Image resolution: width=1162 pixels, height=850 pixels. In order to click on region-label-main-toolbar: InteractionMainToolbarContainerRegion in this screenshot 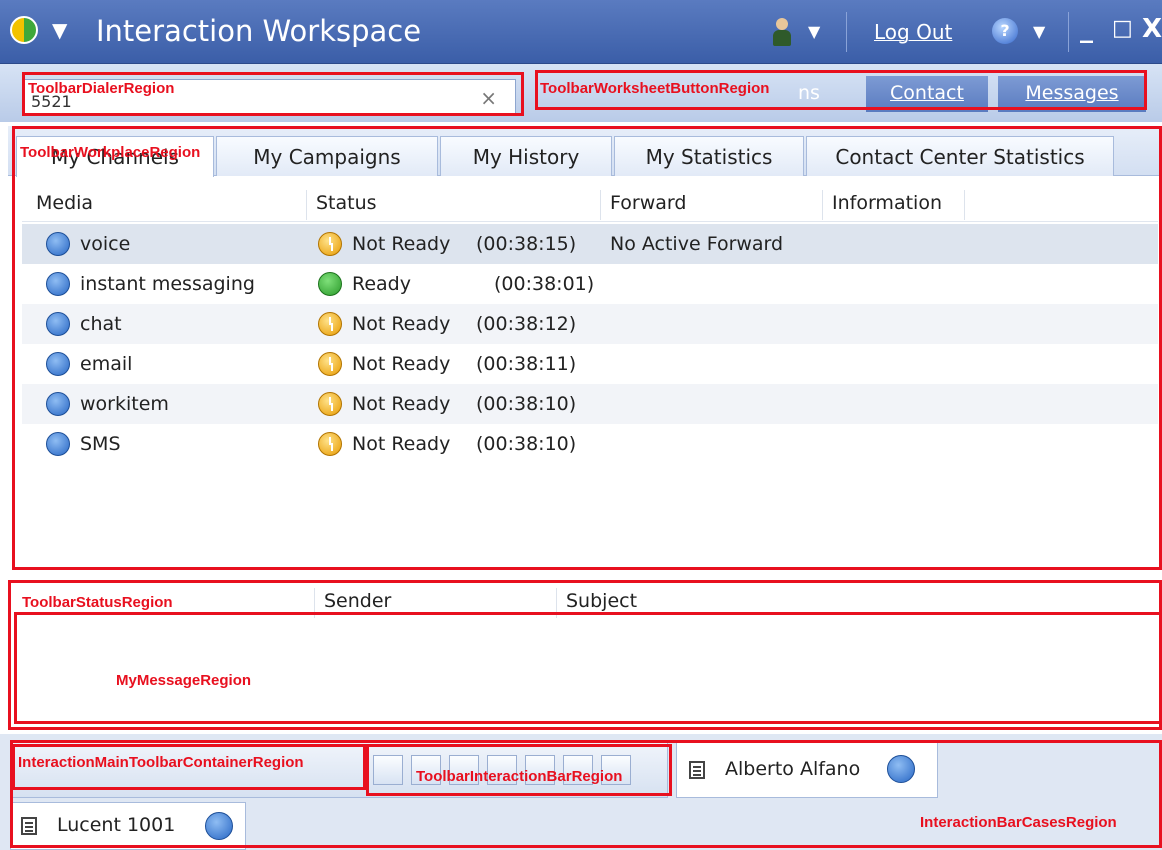, I will do `click(161, 762)`.